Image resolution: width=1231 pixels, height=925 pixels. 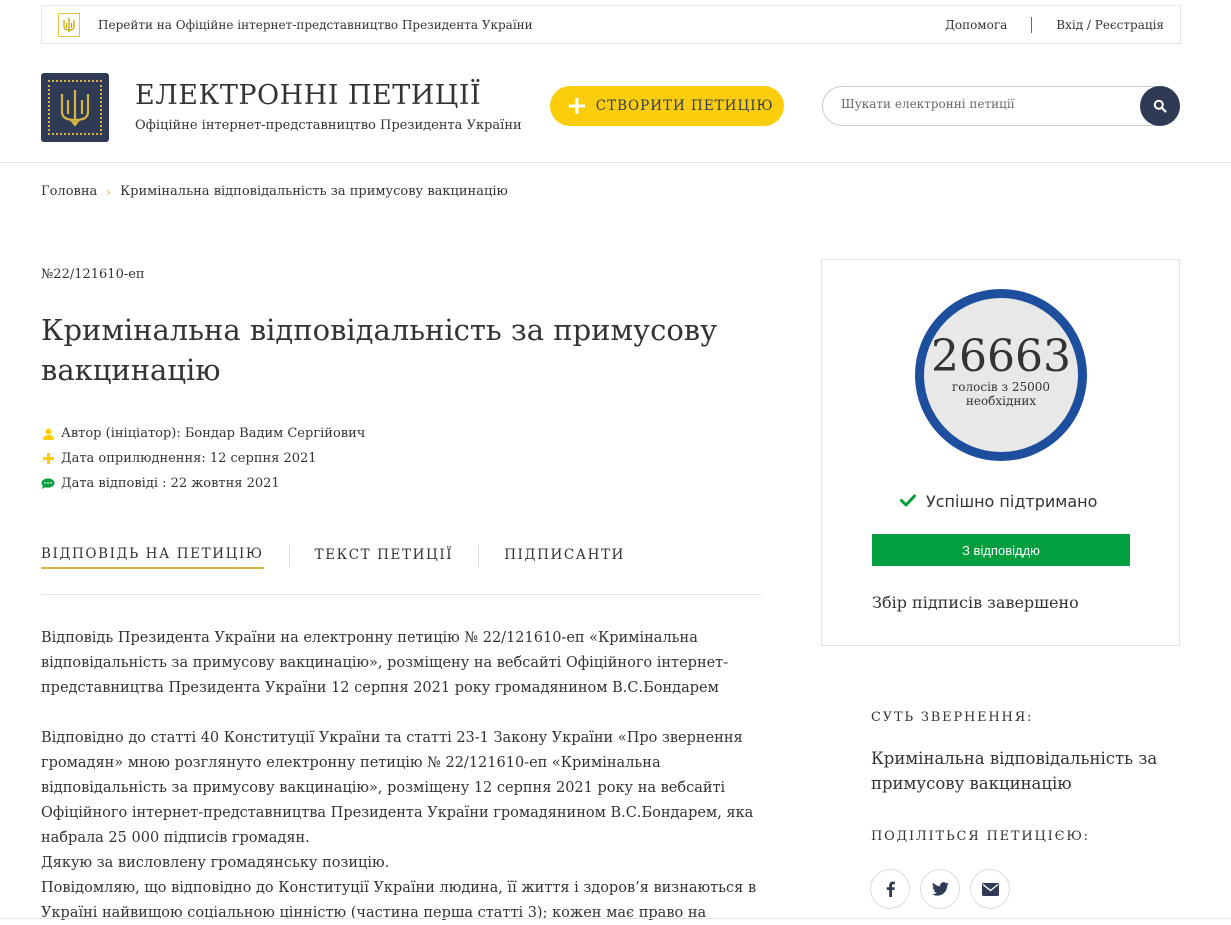 I want to click on share-email-button, so click(x=990, y=889).